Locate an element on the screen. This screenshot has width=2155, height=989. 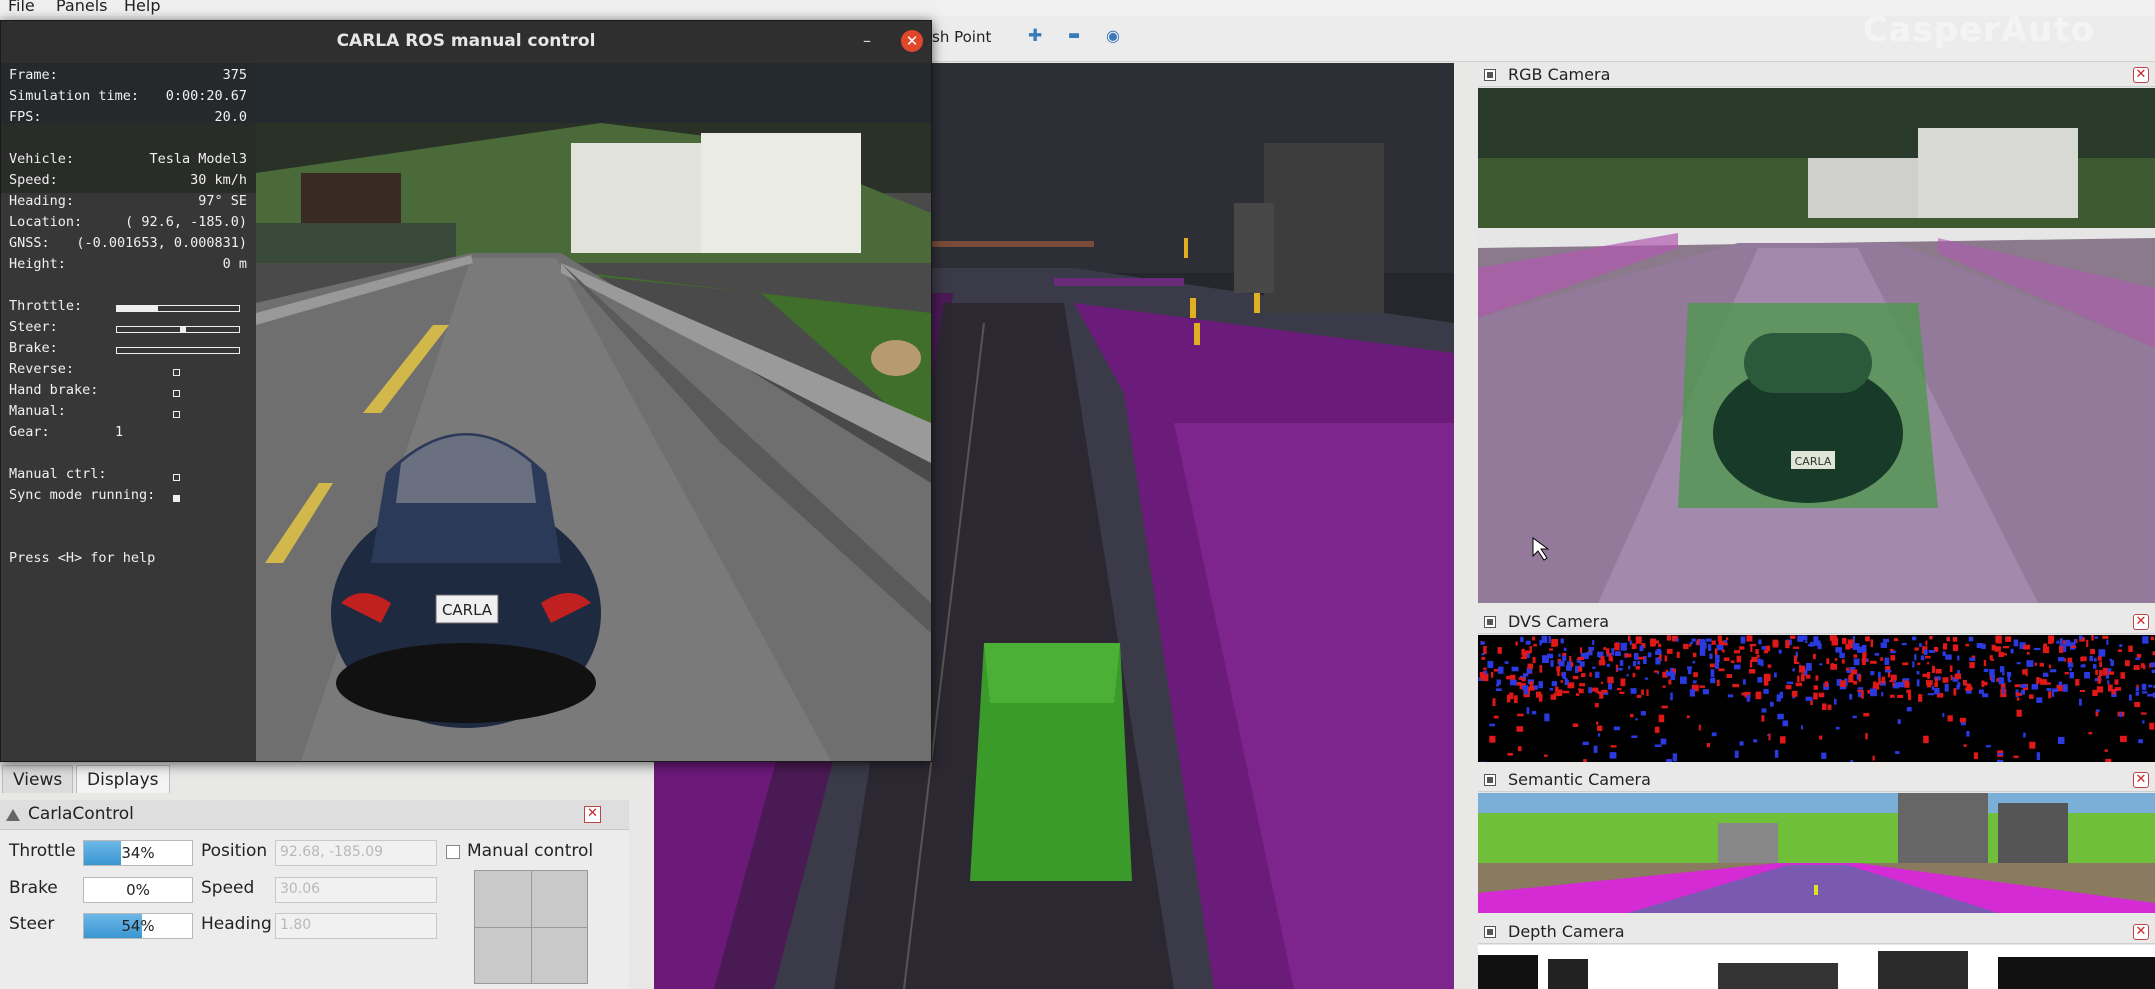
hud-throttle-bar is located at coordinates (178, 308).